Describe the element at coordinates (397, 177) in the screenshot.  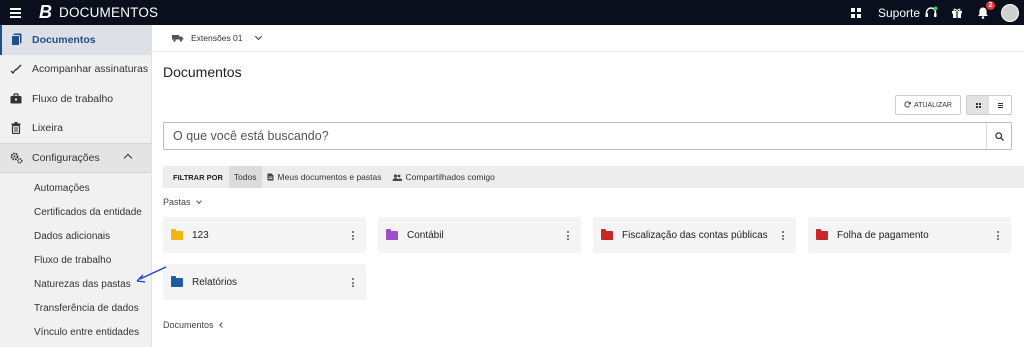
I see `people-icon` at that location.